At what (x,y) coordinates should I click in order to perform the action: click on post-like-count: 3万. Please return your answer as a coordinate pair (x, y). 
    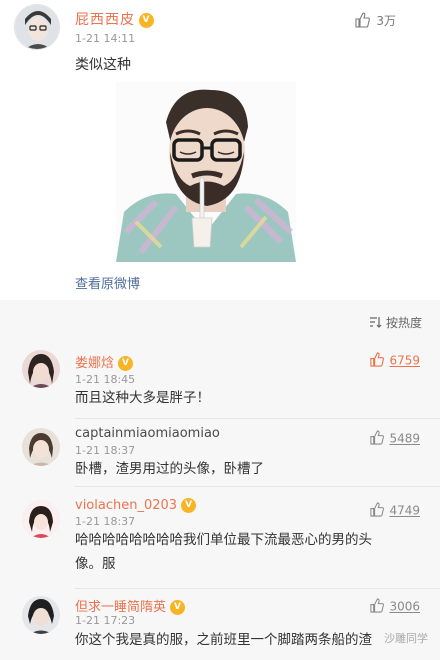
    Looking at the image, I should click on (386, 21).